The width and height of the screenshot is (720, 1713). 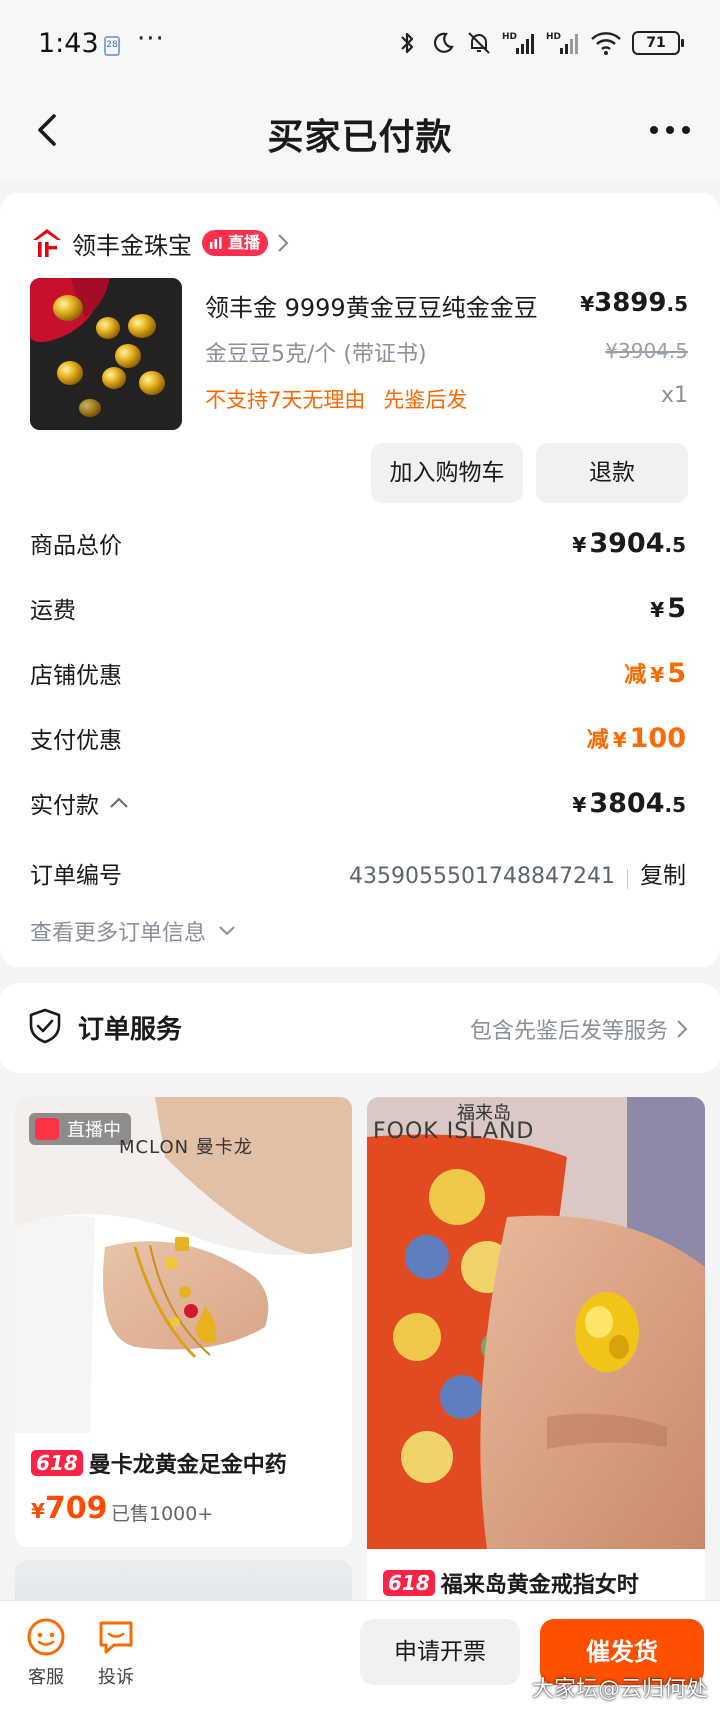 I want to click on recommendation-sold-count: 已售1000+, so click(x=162, y=1514).